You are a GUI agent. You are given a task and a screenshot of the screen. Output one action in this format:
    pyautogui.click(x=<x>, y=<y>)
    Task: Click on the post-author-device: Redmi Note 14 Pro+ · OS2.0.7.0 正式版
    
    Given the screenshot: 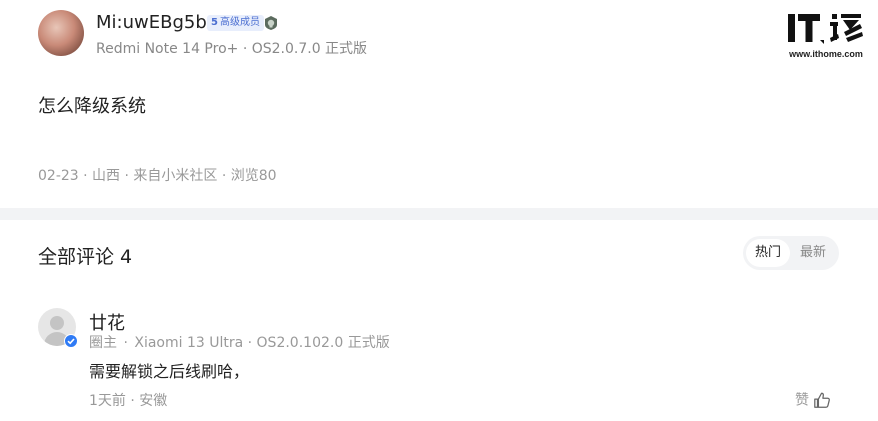 What is the action you would take?
    pyautogui.click(x=232, y=49)
    